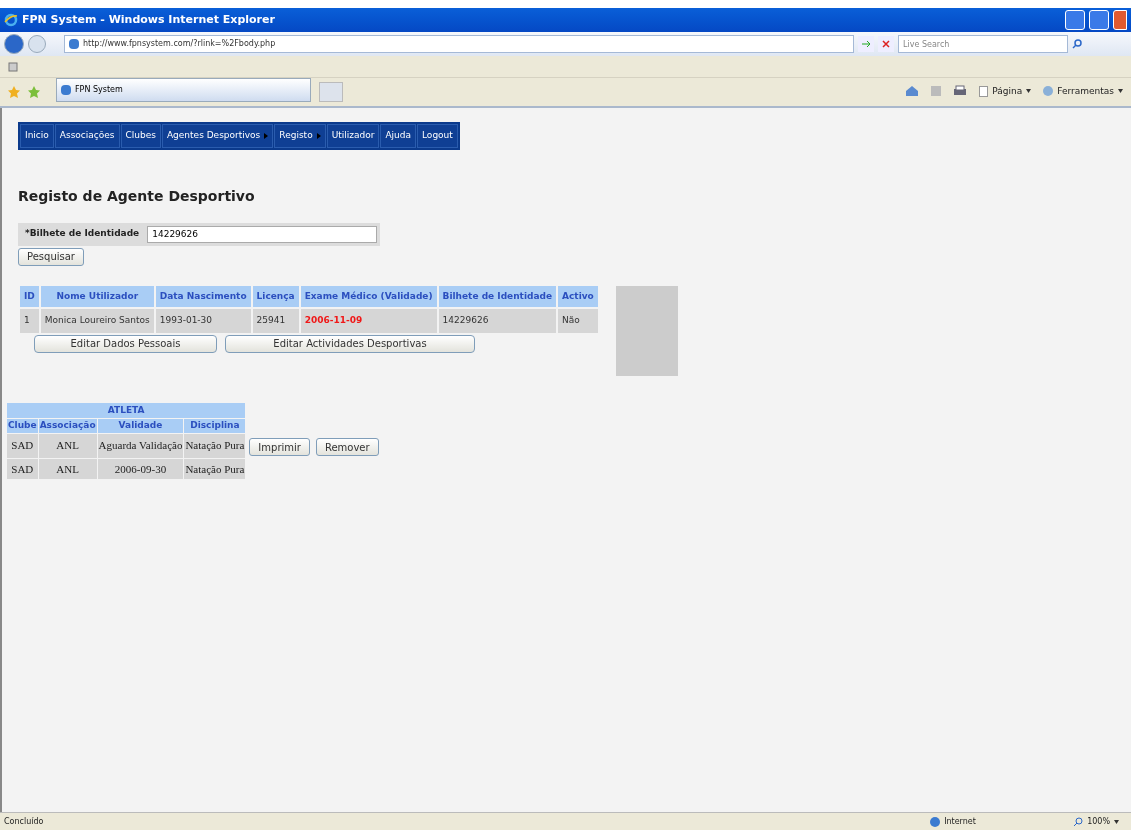 Image resolution: width=1131 pixels, height=830 pixels. Describe the element at coordinates (578, 296) in the screenshot. I see `column-header: Activo` at that location.